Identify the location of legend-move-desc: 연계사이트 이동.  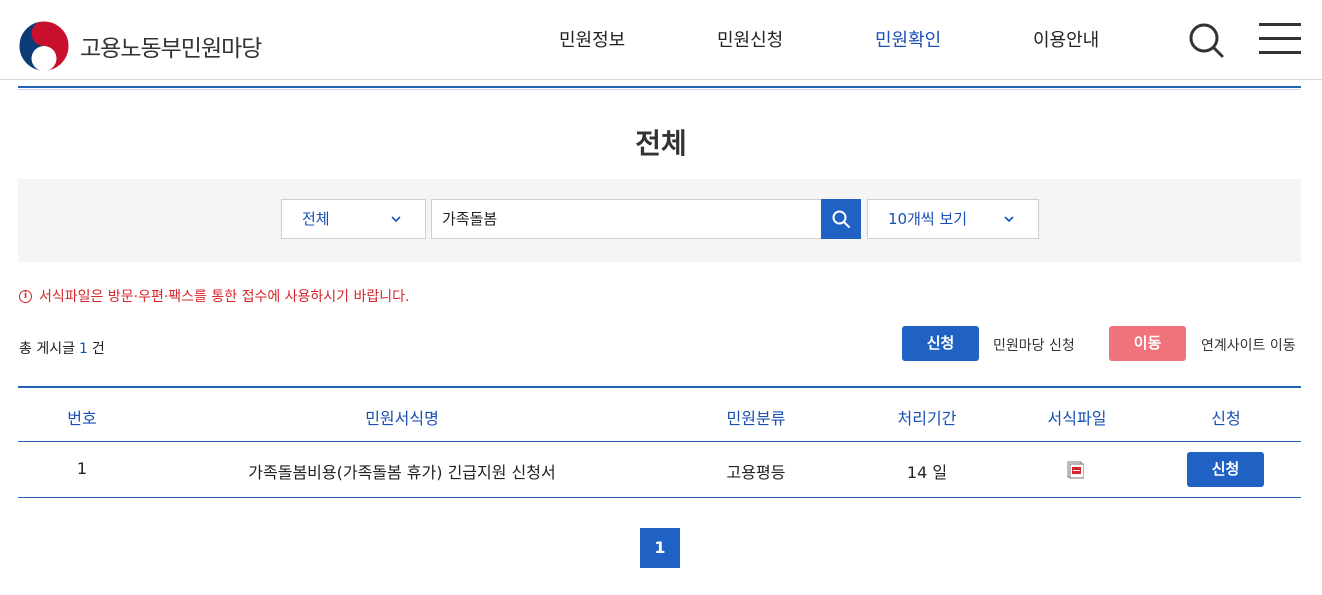
(1248, 346).